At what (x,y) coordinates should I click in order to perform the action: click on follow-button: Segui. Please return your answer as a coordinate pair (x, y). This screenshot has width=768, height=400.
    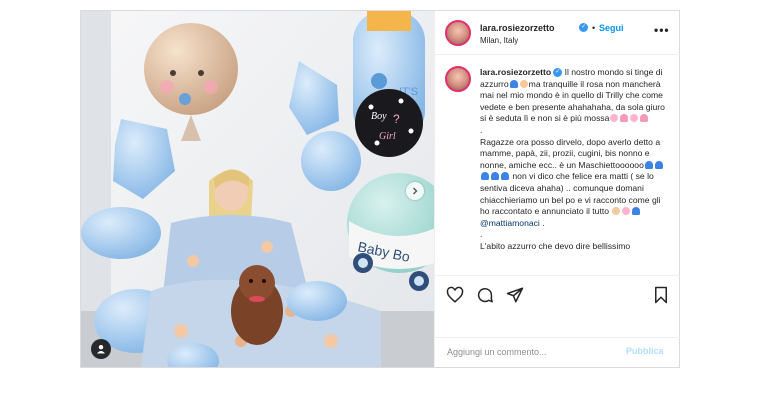
    Looking at the image, I should click on (611, 28).